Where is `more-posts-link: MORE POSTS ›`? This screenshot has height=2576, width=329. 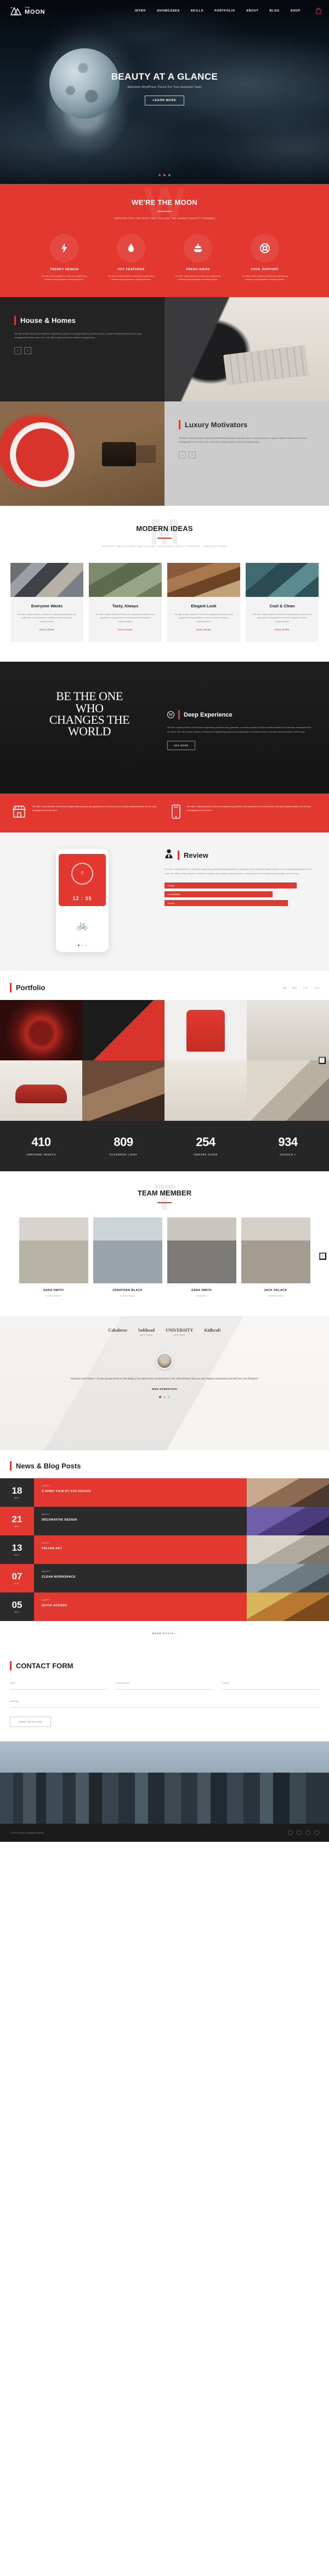 more-posts-link: MORE POSTS › is located at coordinates (164, 1628).